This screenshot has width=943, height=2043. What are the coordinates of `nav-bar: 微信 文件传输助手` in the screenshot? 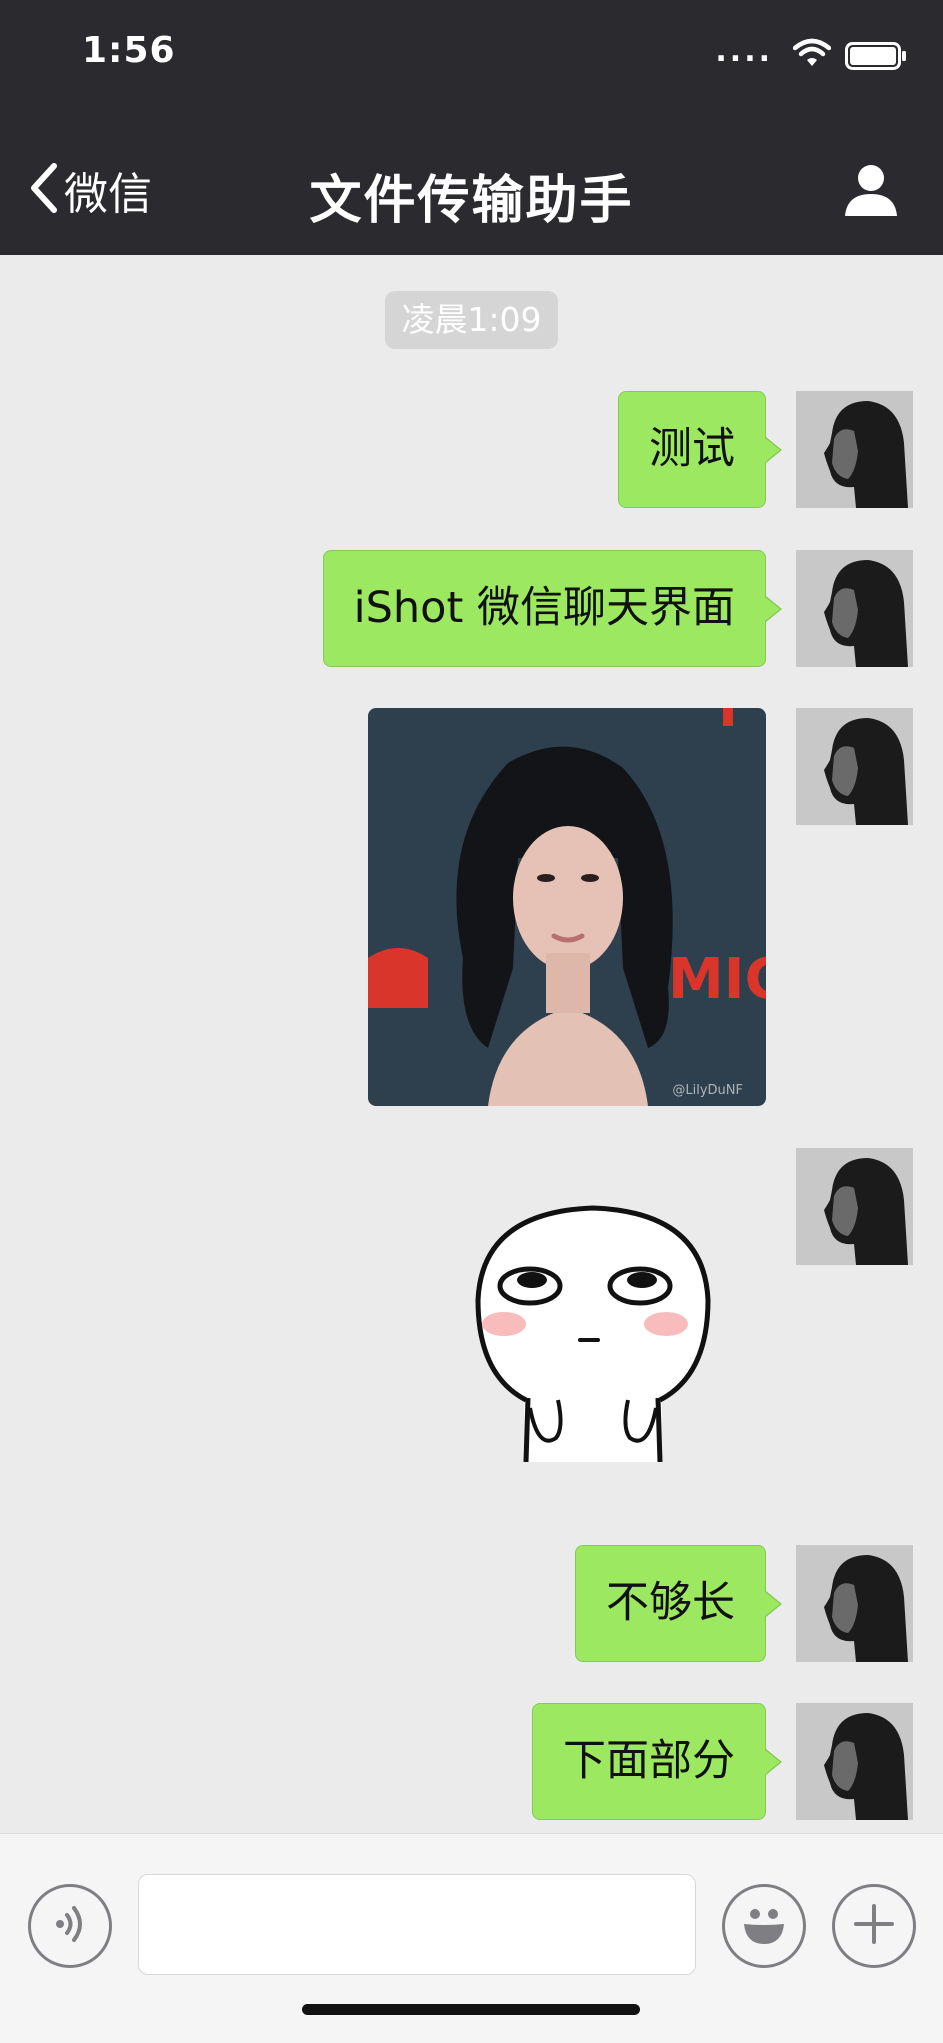 It's located at (471, 182).